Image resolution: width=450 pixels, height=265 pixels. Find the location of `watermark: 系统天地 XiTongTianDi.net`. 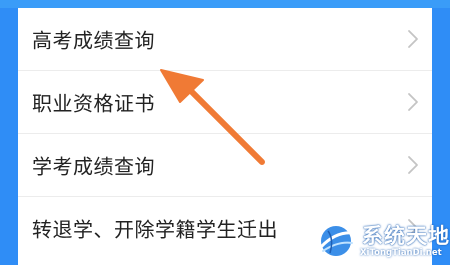

watermark: 系统天地 XiTongTianDi.net is located at coordinates (381, 241).